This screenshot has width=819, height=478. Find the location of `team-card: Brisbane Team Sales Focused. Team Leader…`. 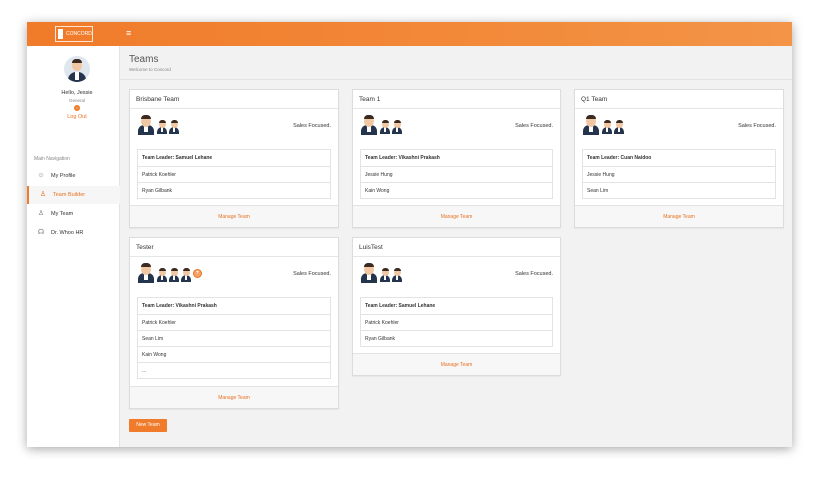

team-card: Brisbane Team Sales Focused. Team Leader… is located at coordinates (234, 158).